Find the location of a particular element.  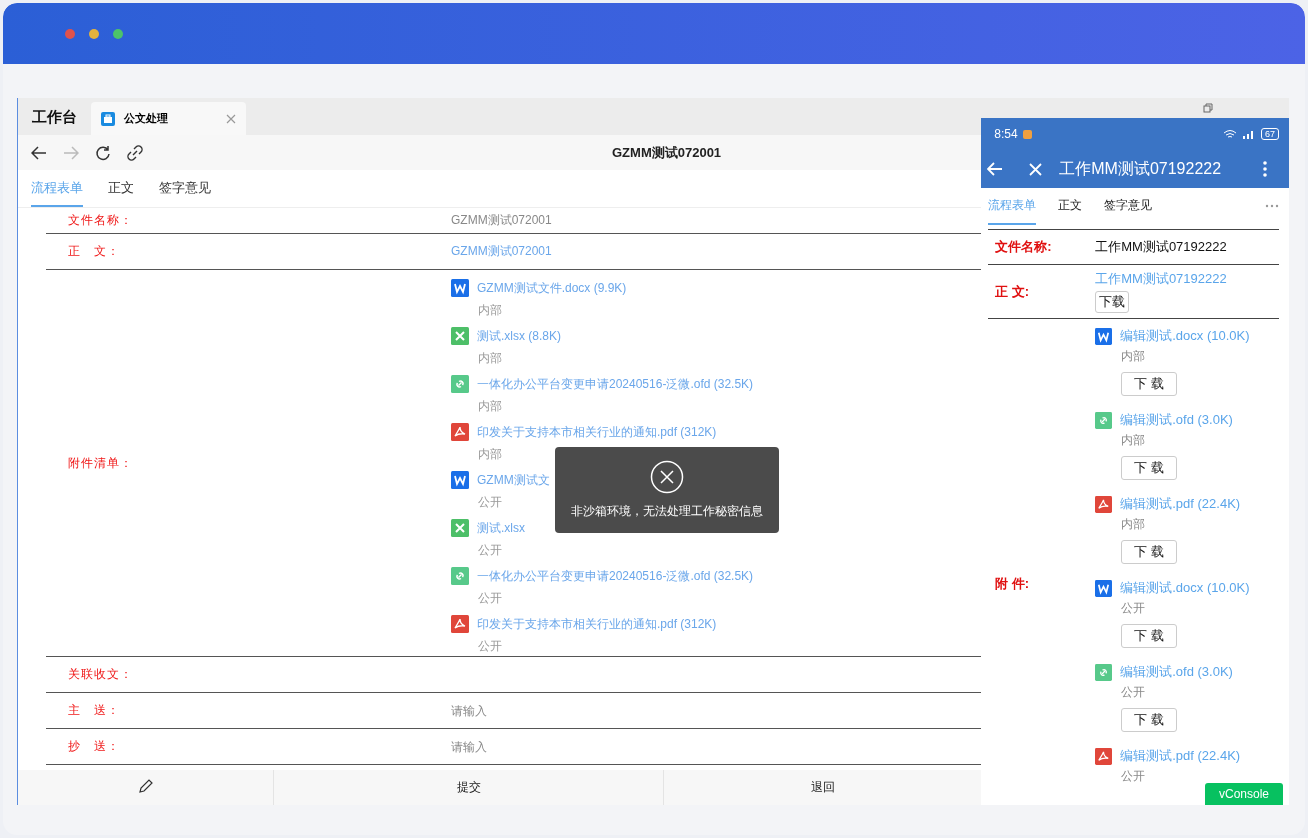

field-label: 附件清单： is located at coordinates (100, 463).